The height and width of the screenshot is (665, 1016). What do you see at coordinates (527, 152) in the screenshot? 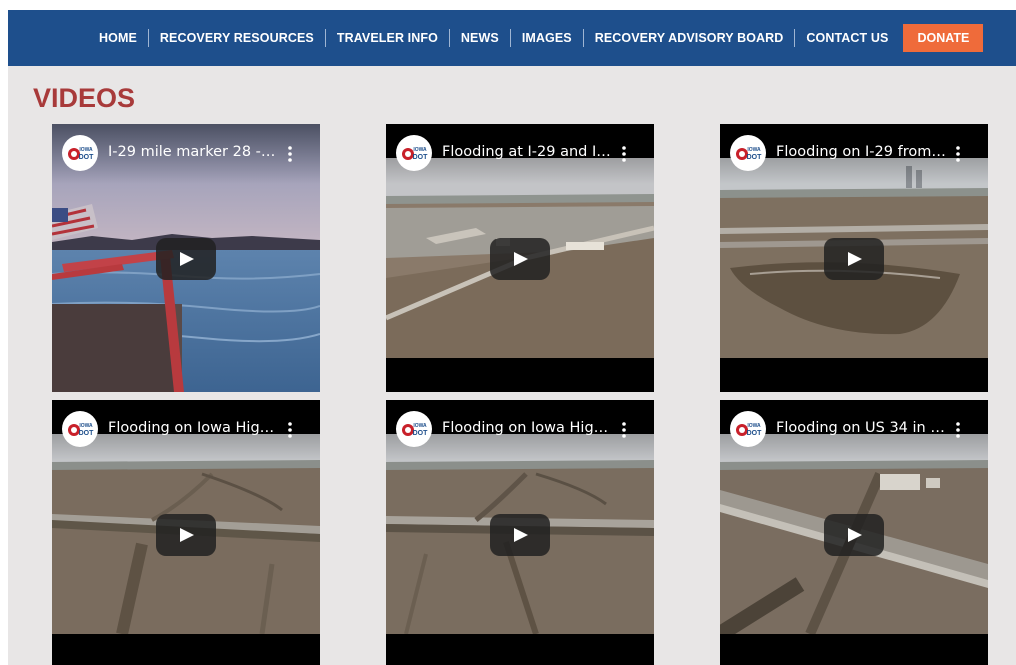
I see `video-title: Flooding at I-29 and Iowa Highway 2` at bounding box center [527, 152].